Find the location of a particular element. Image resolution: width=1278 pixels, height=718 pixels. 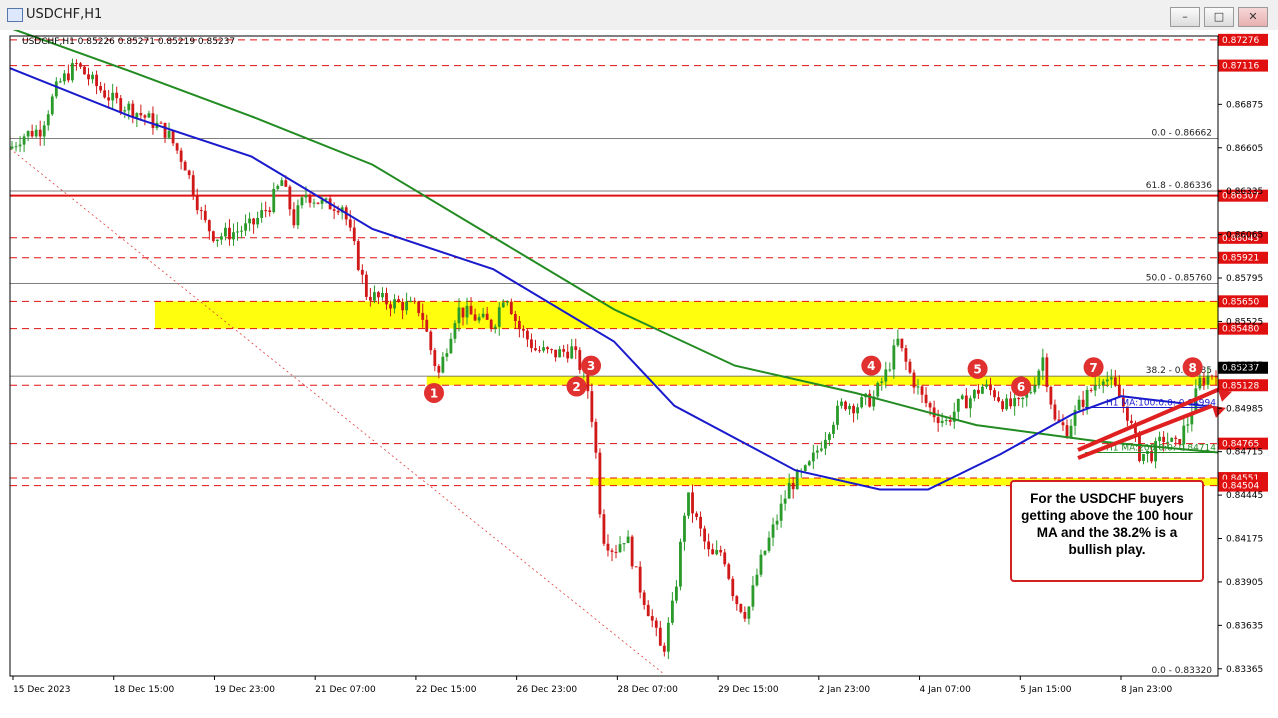

price-tick-label: 0.84175 is located at coordinates (1244, 540).